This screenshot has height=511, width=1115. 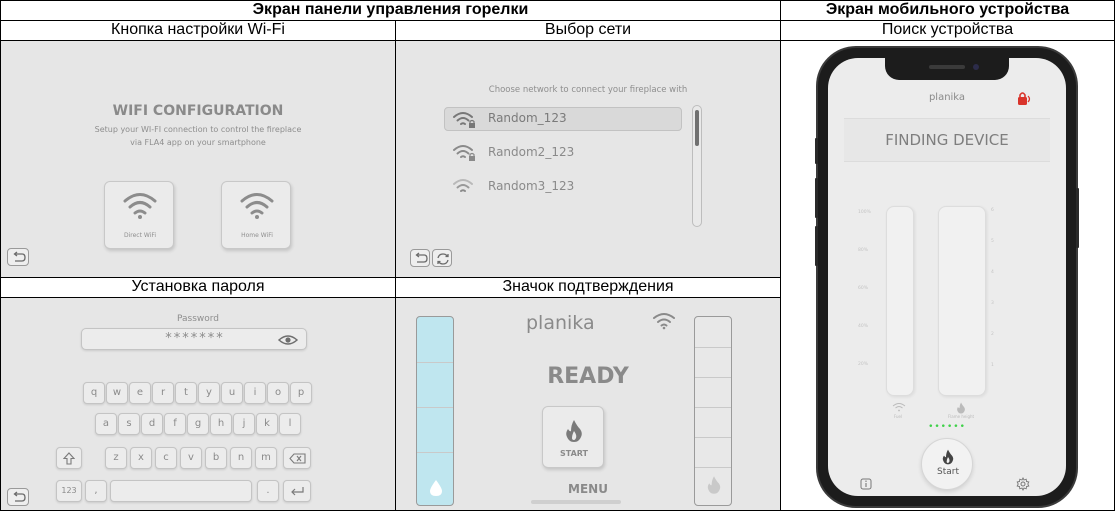 What do you see at coordinates (976, 67) in the screenshot?
I see `phone-camera` at bounding box center [976, 67].